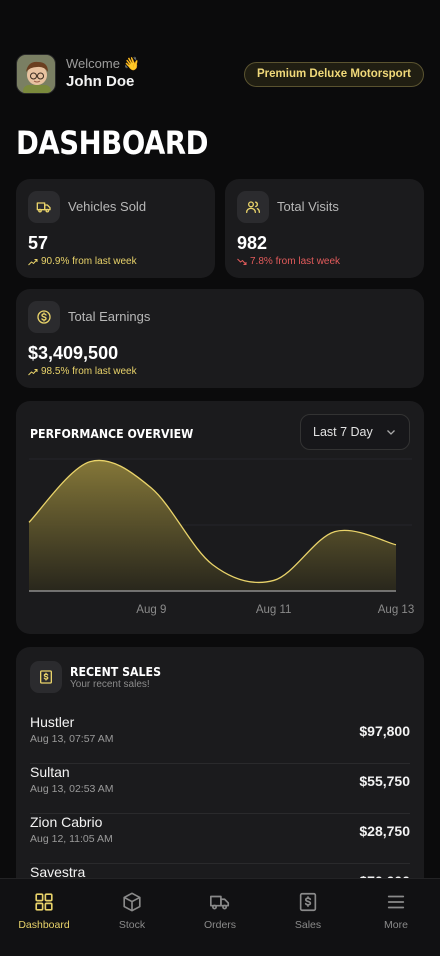 The height and width of the screenshot is (956, 440). Describe the element at coordinates (73, 353) in the screenshot. I see `stat-value: $3,409,500` at that location.